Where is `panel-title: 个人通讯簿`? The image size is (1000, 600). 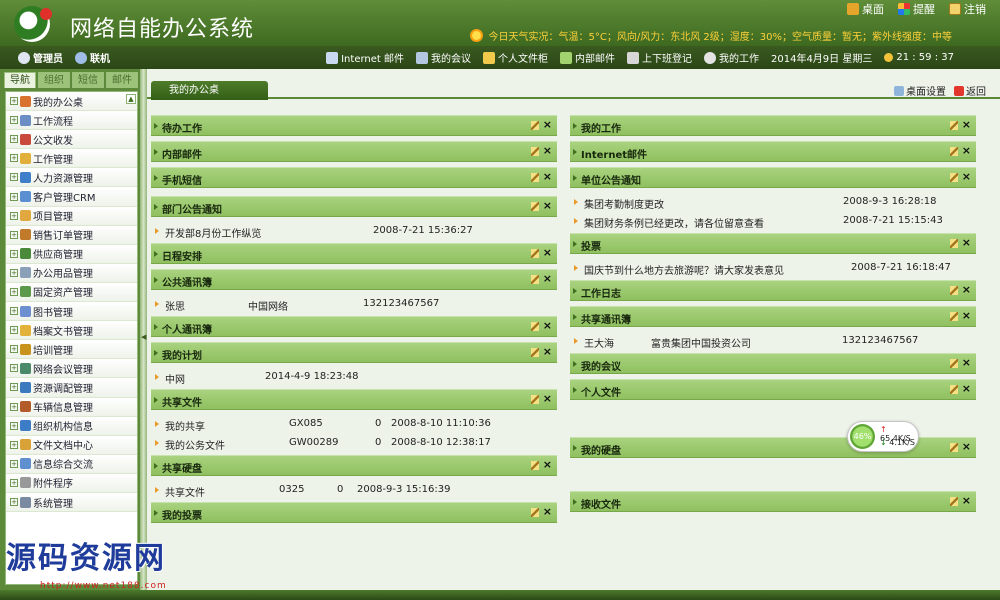 panel-title: 个人通讯簿 is located at coordinates (183, 328).